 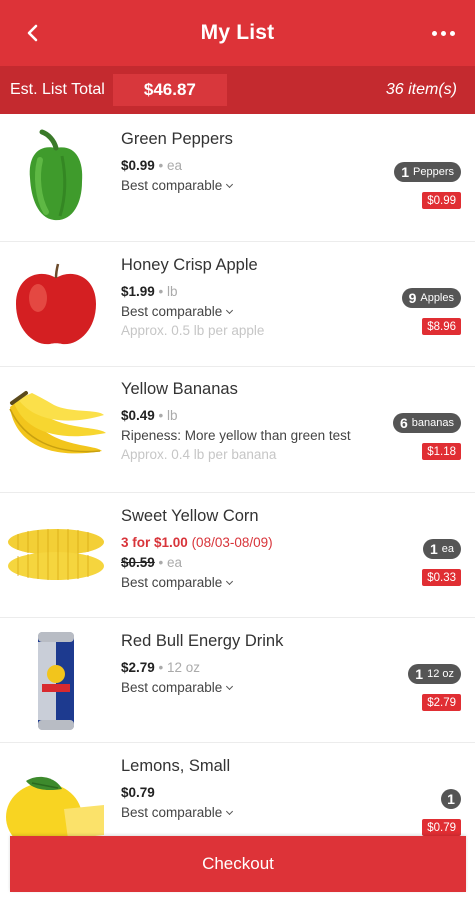 I want to click on app-bar: My List, so click(x=237, y=33).